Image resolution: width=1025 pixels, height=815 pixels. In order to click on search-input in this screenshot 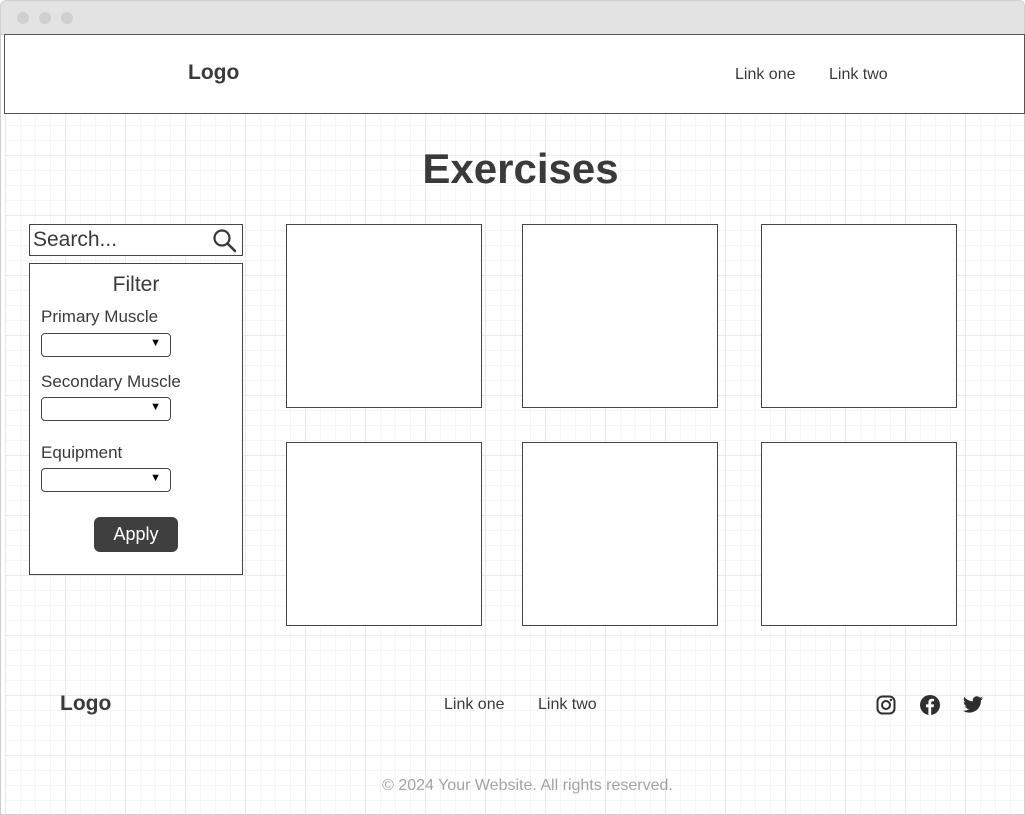, I will do `click(121, 240)`.